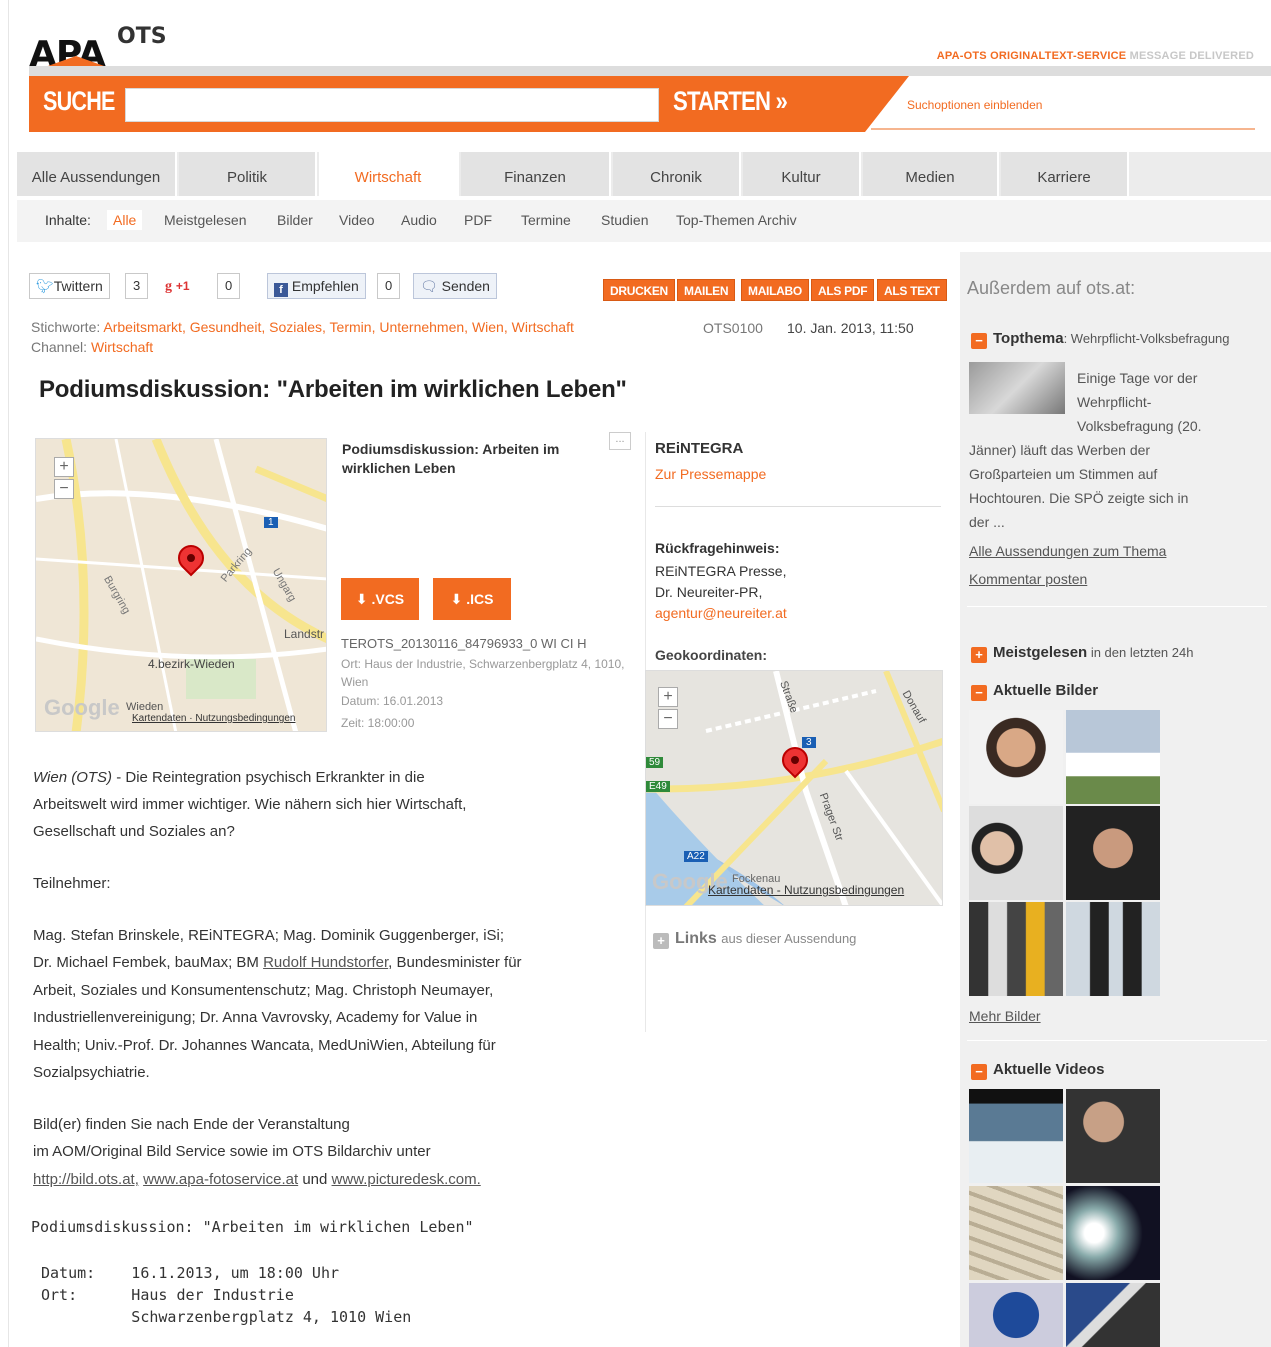 The height and width of the screenshot is (1347, 1271). Describe the element at coordinates (45, 286) in the screenshot. I see `twitter-bird-icon: 🐦︎` at that location.